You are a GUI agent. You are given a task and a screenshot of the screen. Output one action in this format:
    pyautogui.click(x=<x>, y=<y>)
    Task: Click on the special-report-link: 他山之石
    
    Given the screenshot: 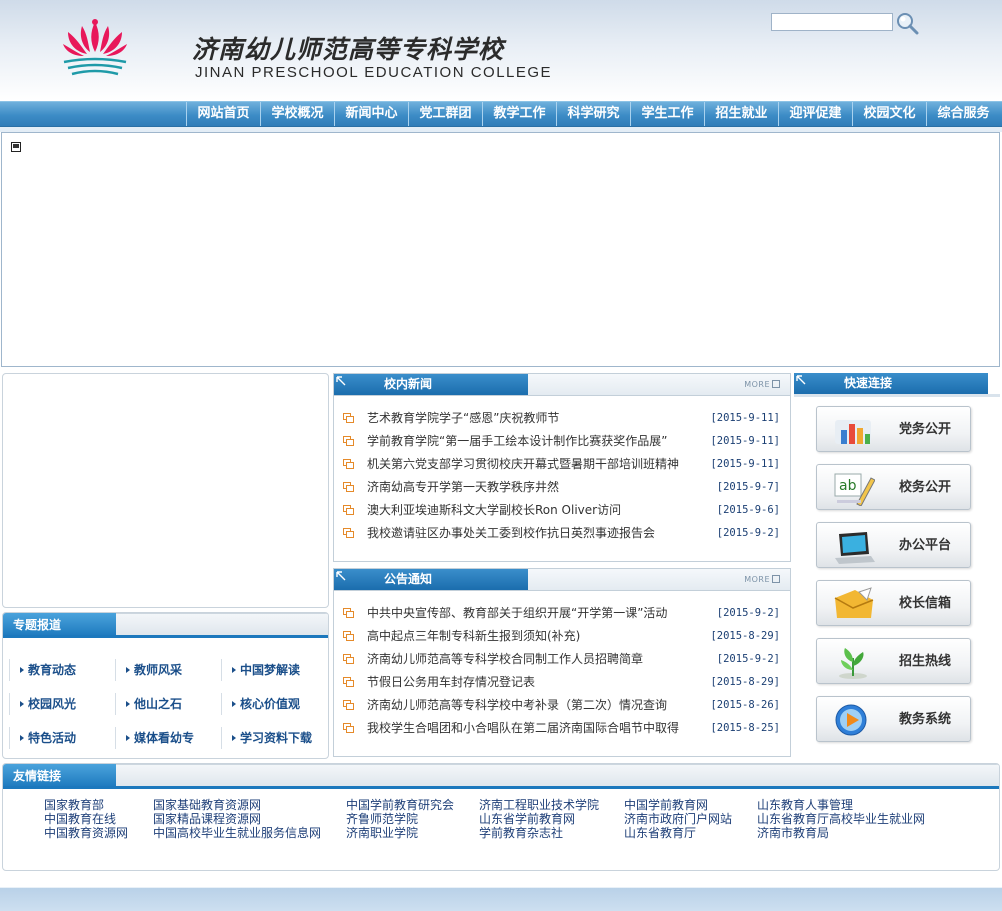 What is the action you would take?
    pyautogui.click(x=168, y=704)
    